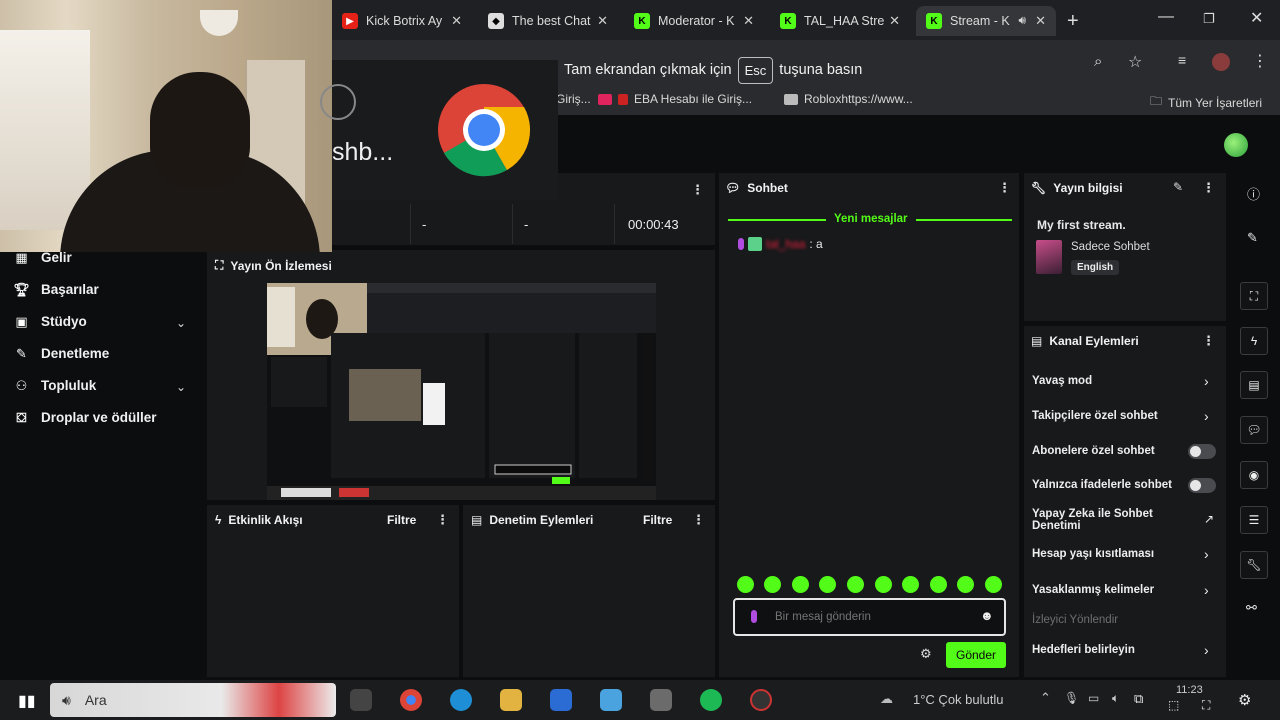  What do you see at coordinates (1236, 145) in the screenshot?
I see `avatar` at bounding box center [1236, 145].